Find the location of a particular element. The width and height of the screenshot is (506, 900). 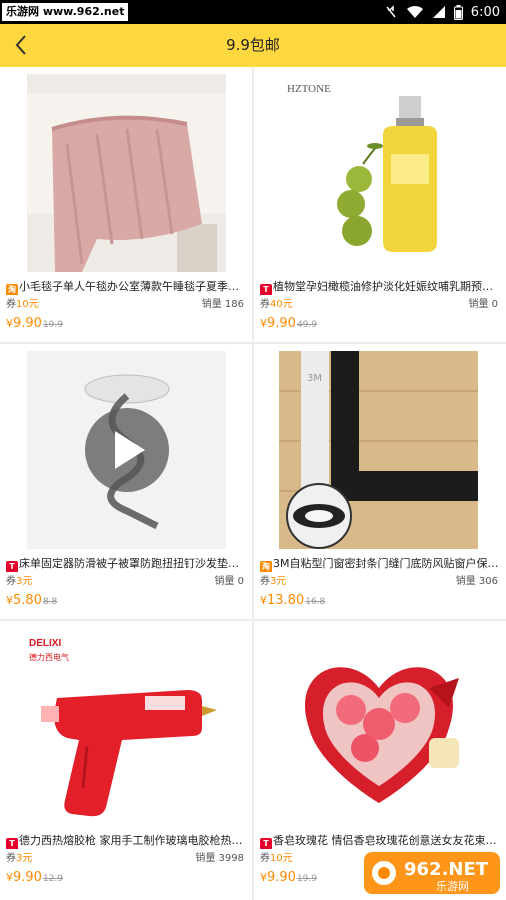

back-button is located at coordinates (21, 45).